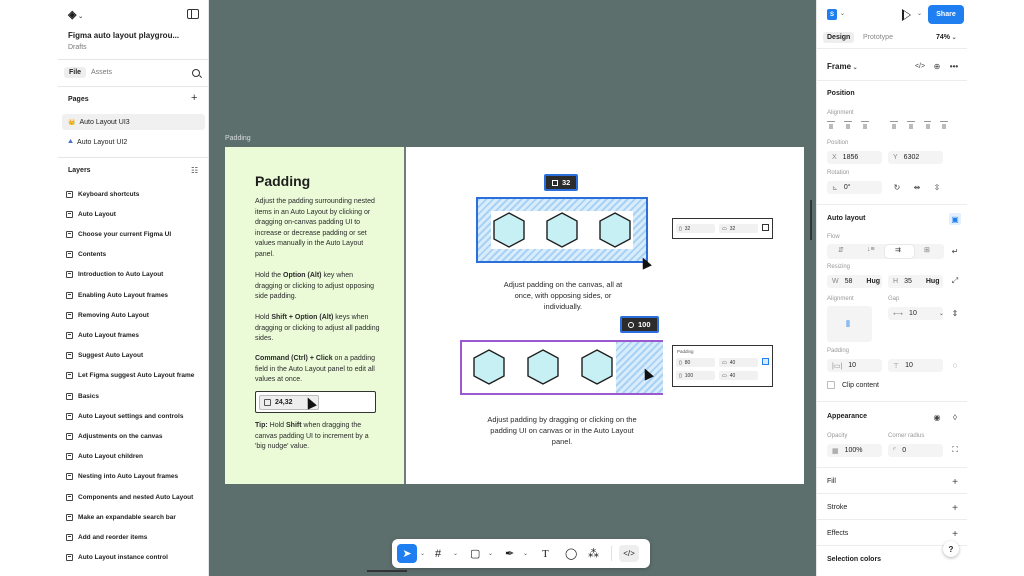 Image resolution: width=1024 pixels, height=576 pixels. Describe the element at coordinates (77, 47) in the screenshot. I see `file-location: Drafts` at that location.